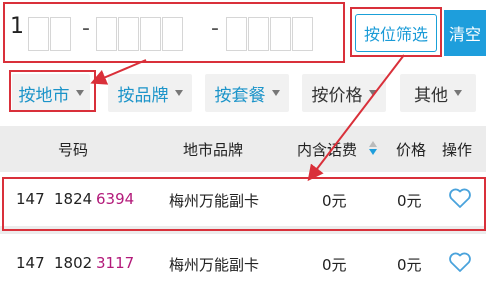  What do you see at coordinates (115, 199) in the screenshot?
I see `number-part-3: 6394` at bounding box center [115, 199].